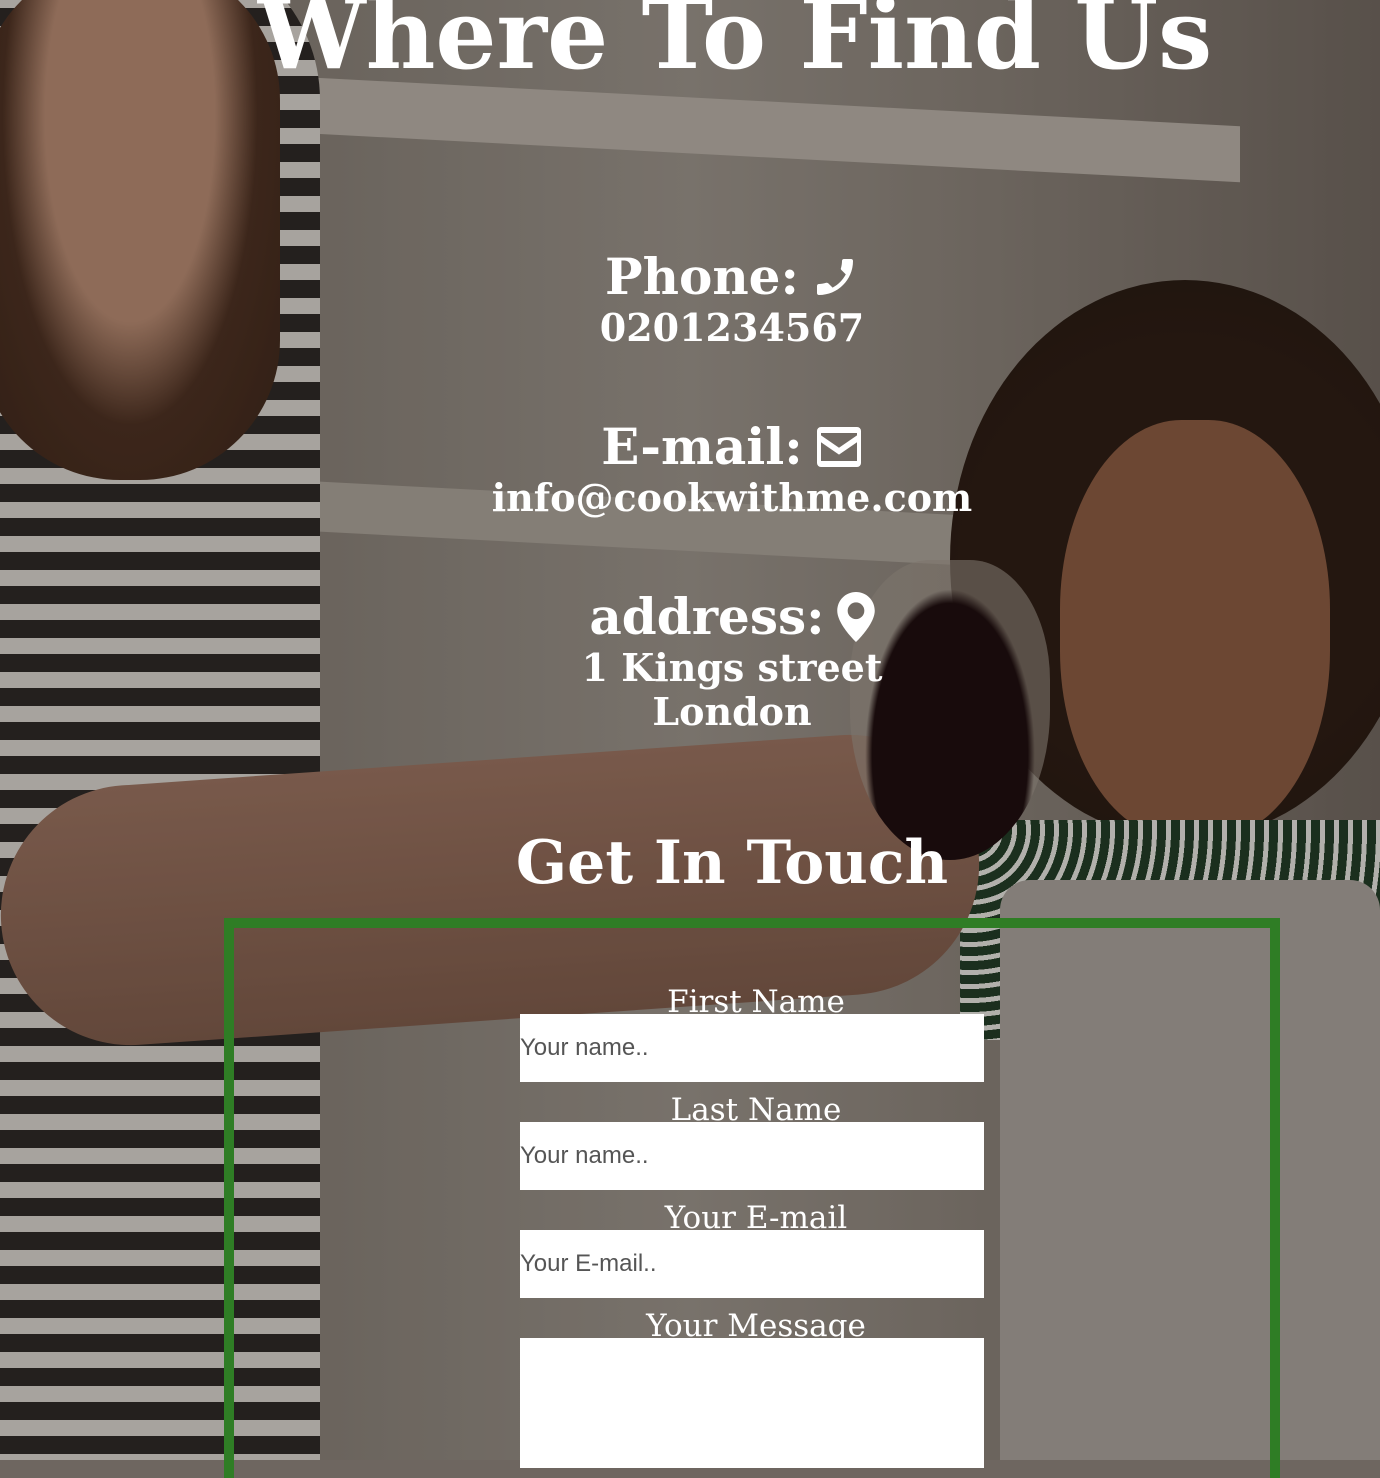 This screenshot has height=1478, width=1380. Describe the element at coordinates (707, 616) in the screenshot. I see `address-label: address:` at that location.